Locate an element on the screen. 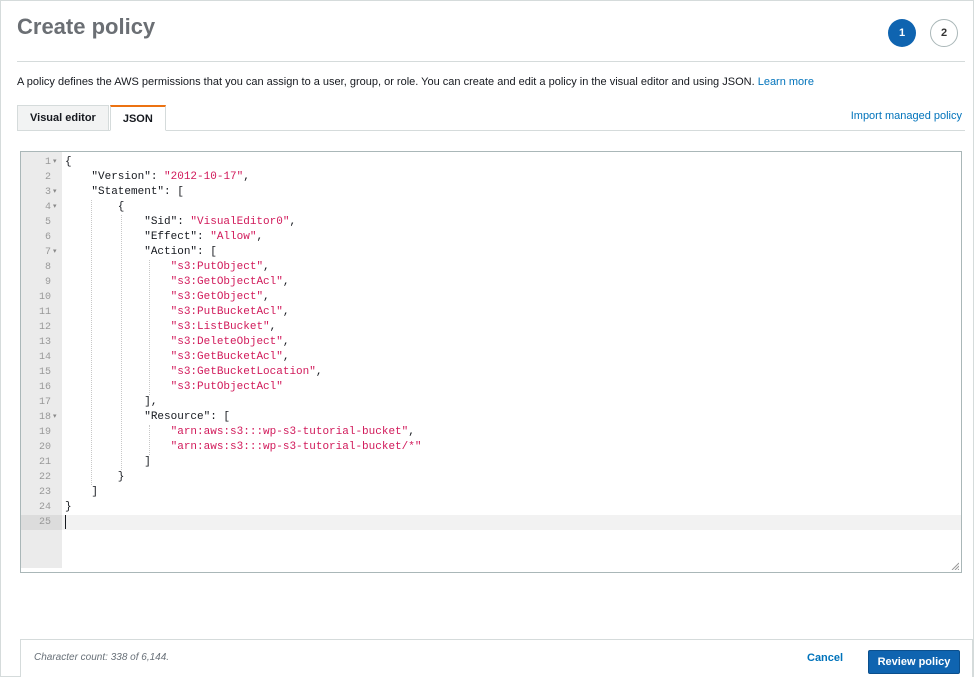 The width and height of the screenshot is (974, 677). line-number: 17 is located at coordinates (44, 402).